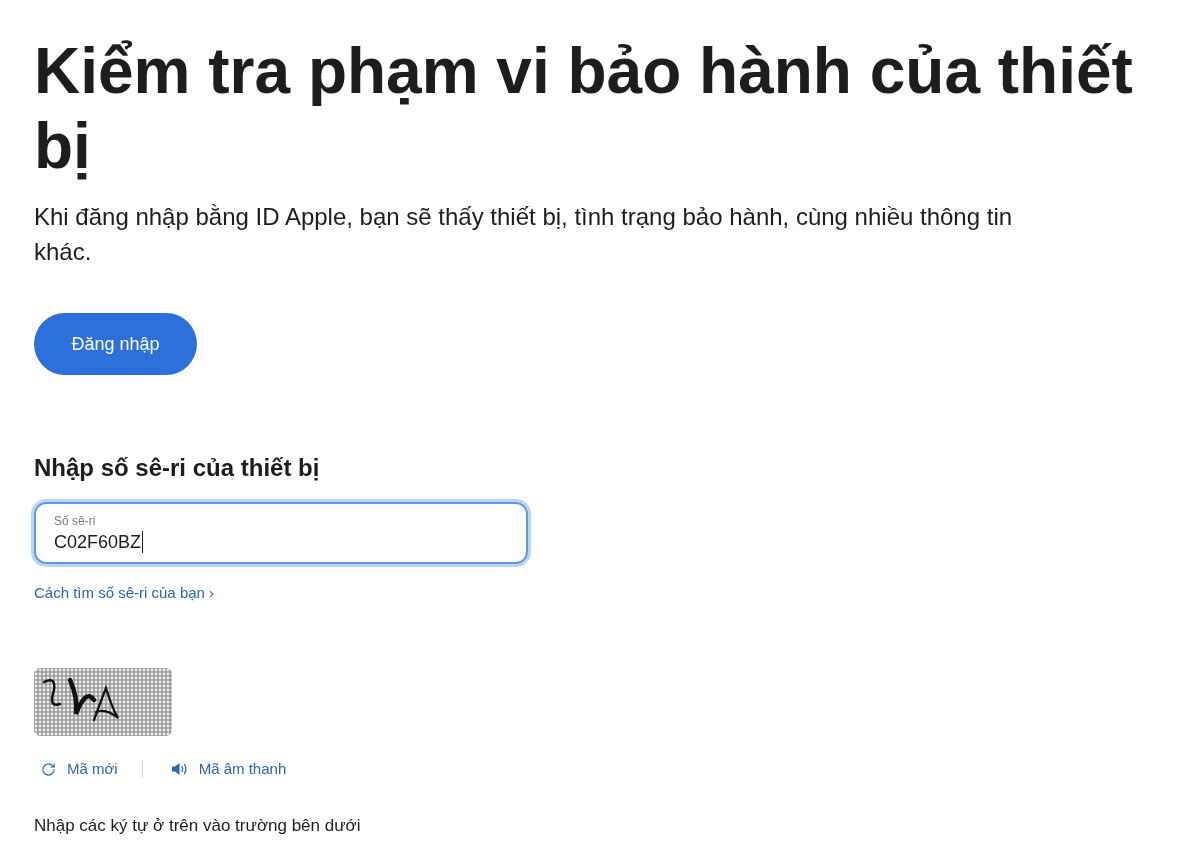 This screenshot has height=863, width=1200. What do you see at coordinates (281, 533) in the screenshot?
I see `serial-number-field: Số sê-ri C02F60BZ` at bounding box center [281, 533].